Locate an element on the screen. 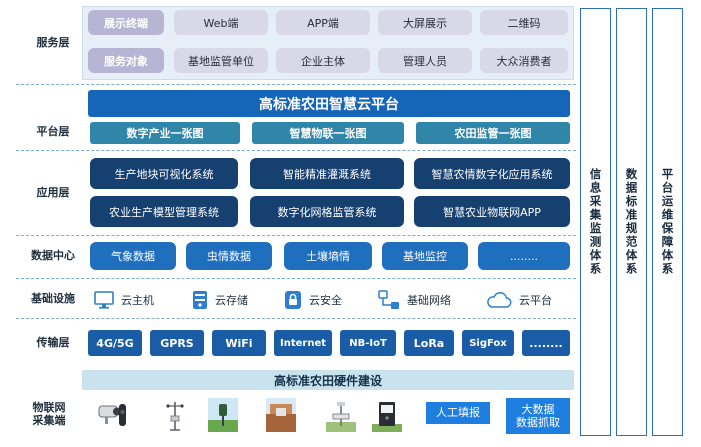  infra-basic-network-label: 基础网络 is located at coordinates (429, 300).